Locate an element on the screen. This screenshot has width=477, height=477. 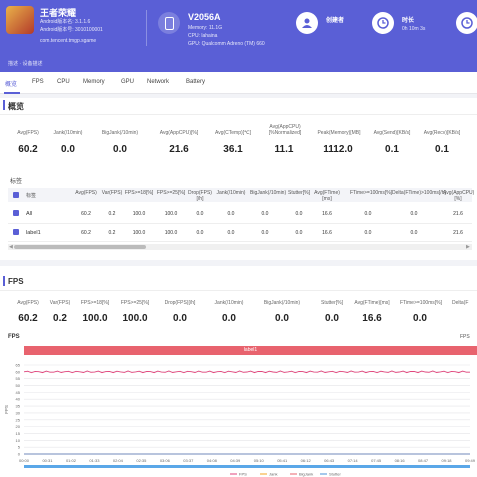
metric-value: 60.2 is located at coordinates (28, 149).